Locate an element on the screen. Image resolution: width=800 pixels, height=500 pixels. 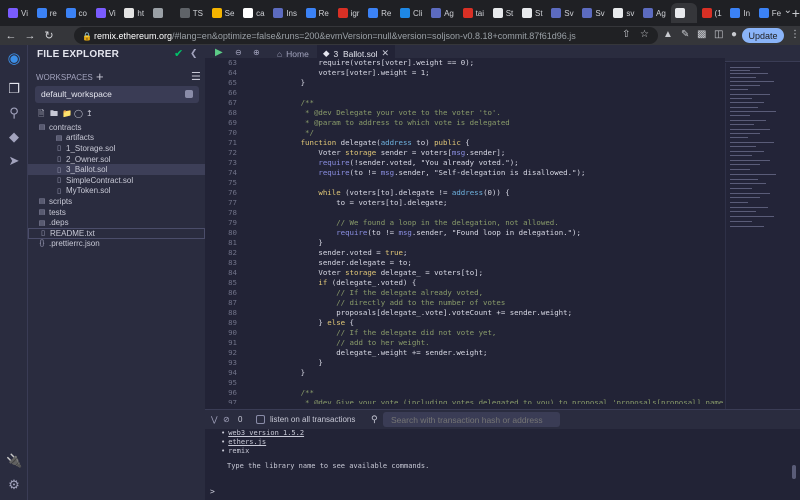
add-workspace-icon: + is located at coordinates (100, 76).